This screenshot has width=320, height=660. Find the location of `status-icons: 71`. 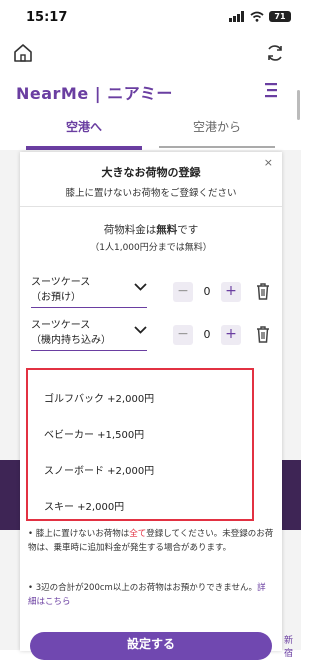

status-icons: 71 is located at coordinates (260, 16).